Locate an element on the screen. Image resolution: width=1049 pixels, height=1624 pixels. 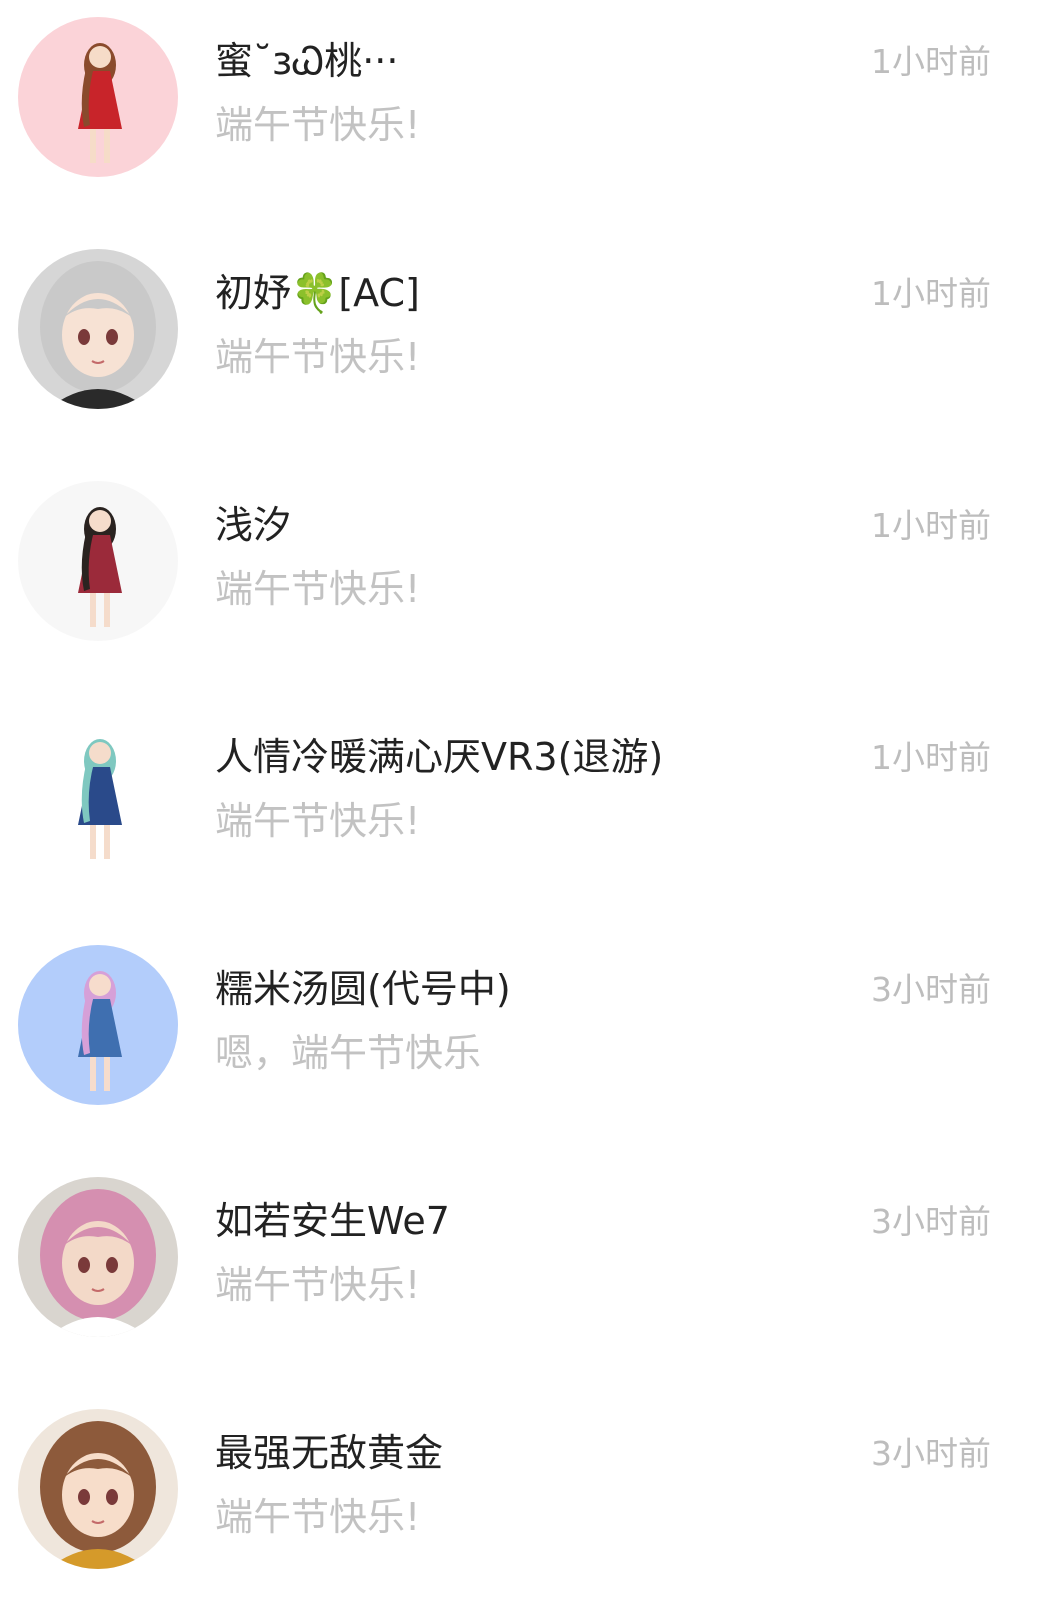
avatar-girl-pink-braids is located at coordinates (98, 1257).